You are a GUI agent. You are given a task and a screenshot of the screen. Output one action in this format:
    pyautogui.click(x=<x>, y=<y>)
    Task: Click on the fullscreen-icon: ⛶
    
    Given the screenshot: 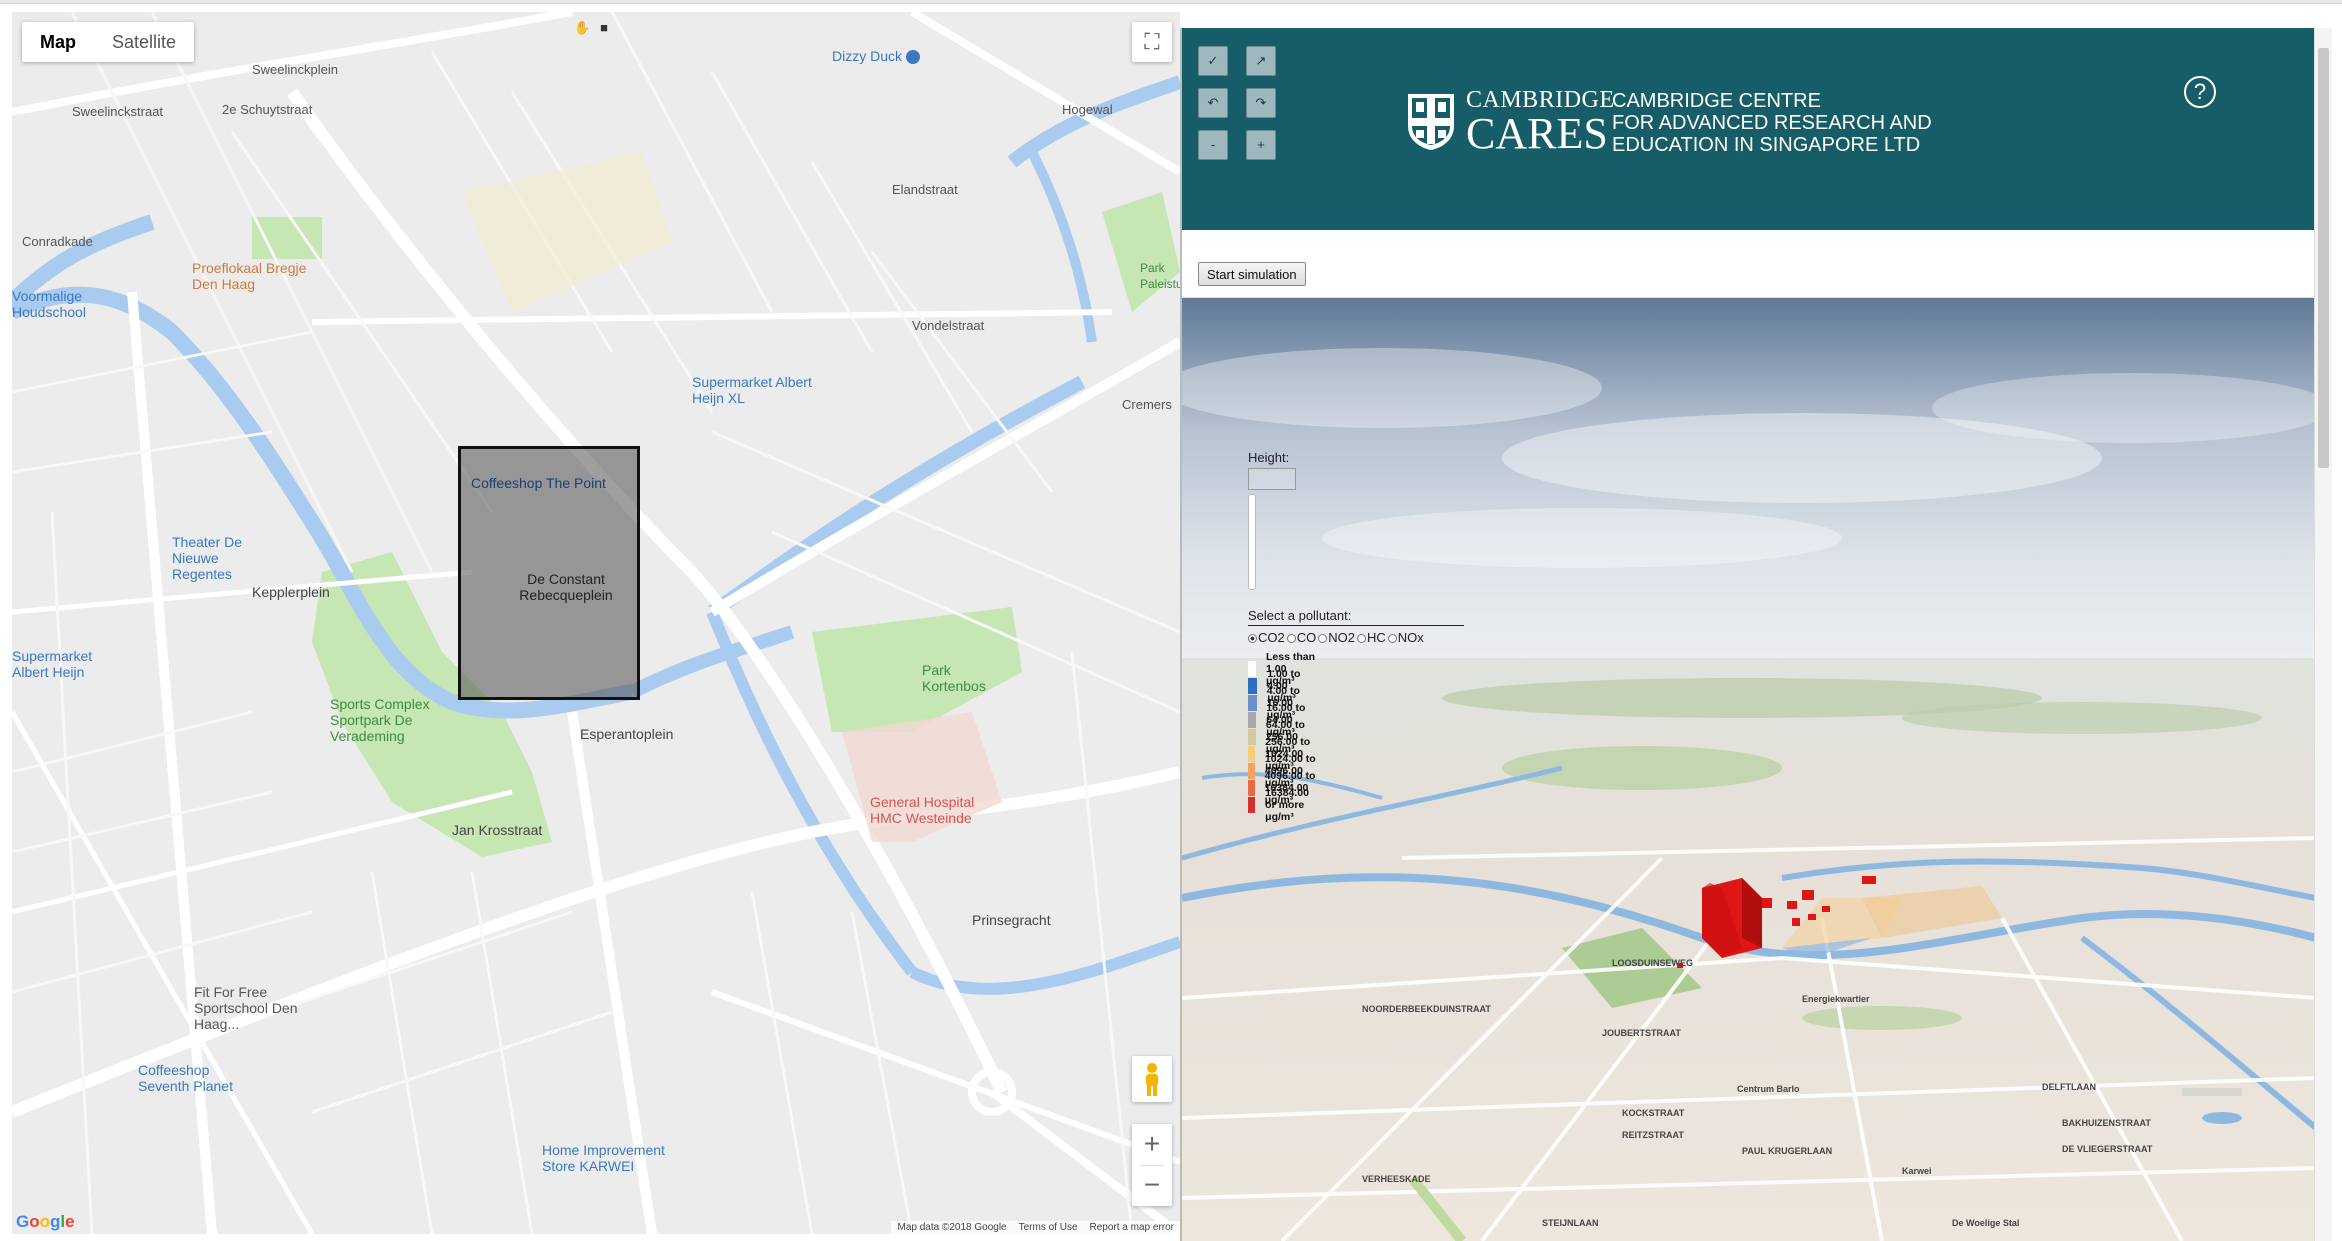 What is the action you would take?
    pyautogui.click(x=1152, y=41)
    